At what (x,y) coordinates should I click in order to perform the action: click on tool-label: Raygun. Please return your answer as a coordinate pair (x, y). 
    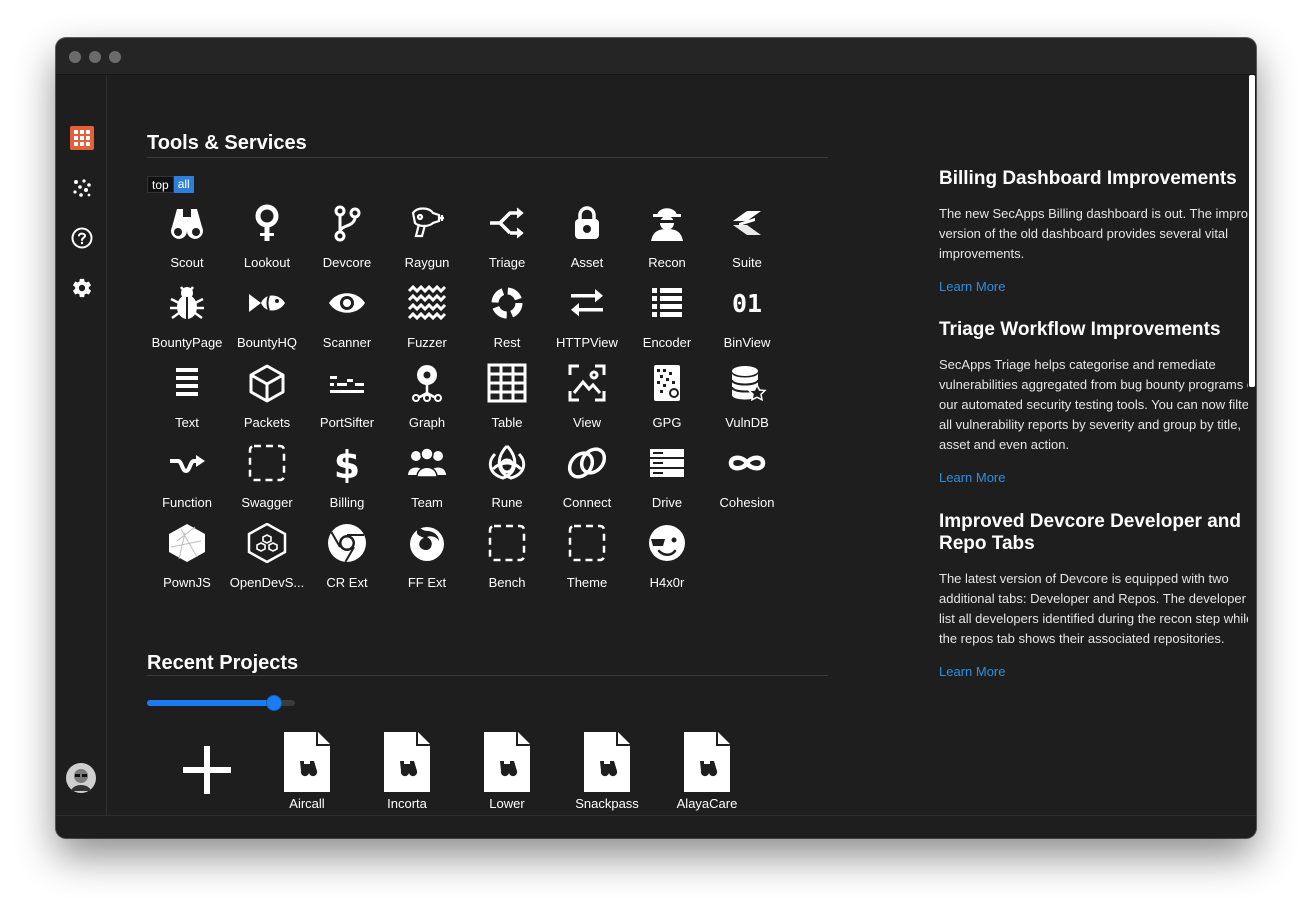
    Looking at the image, I should click on (427, 262).